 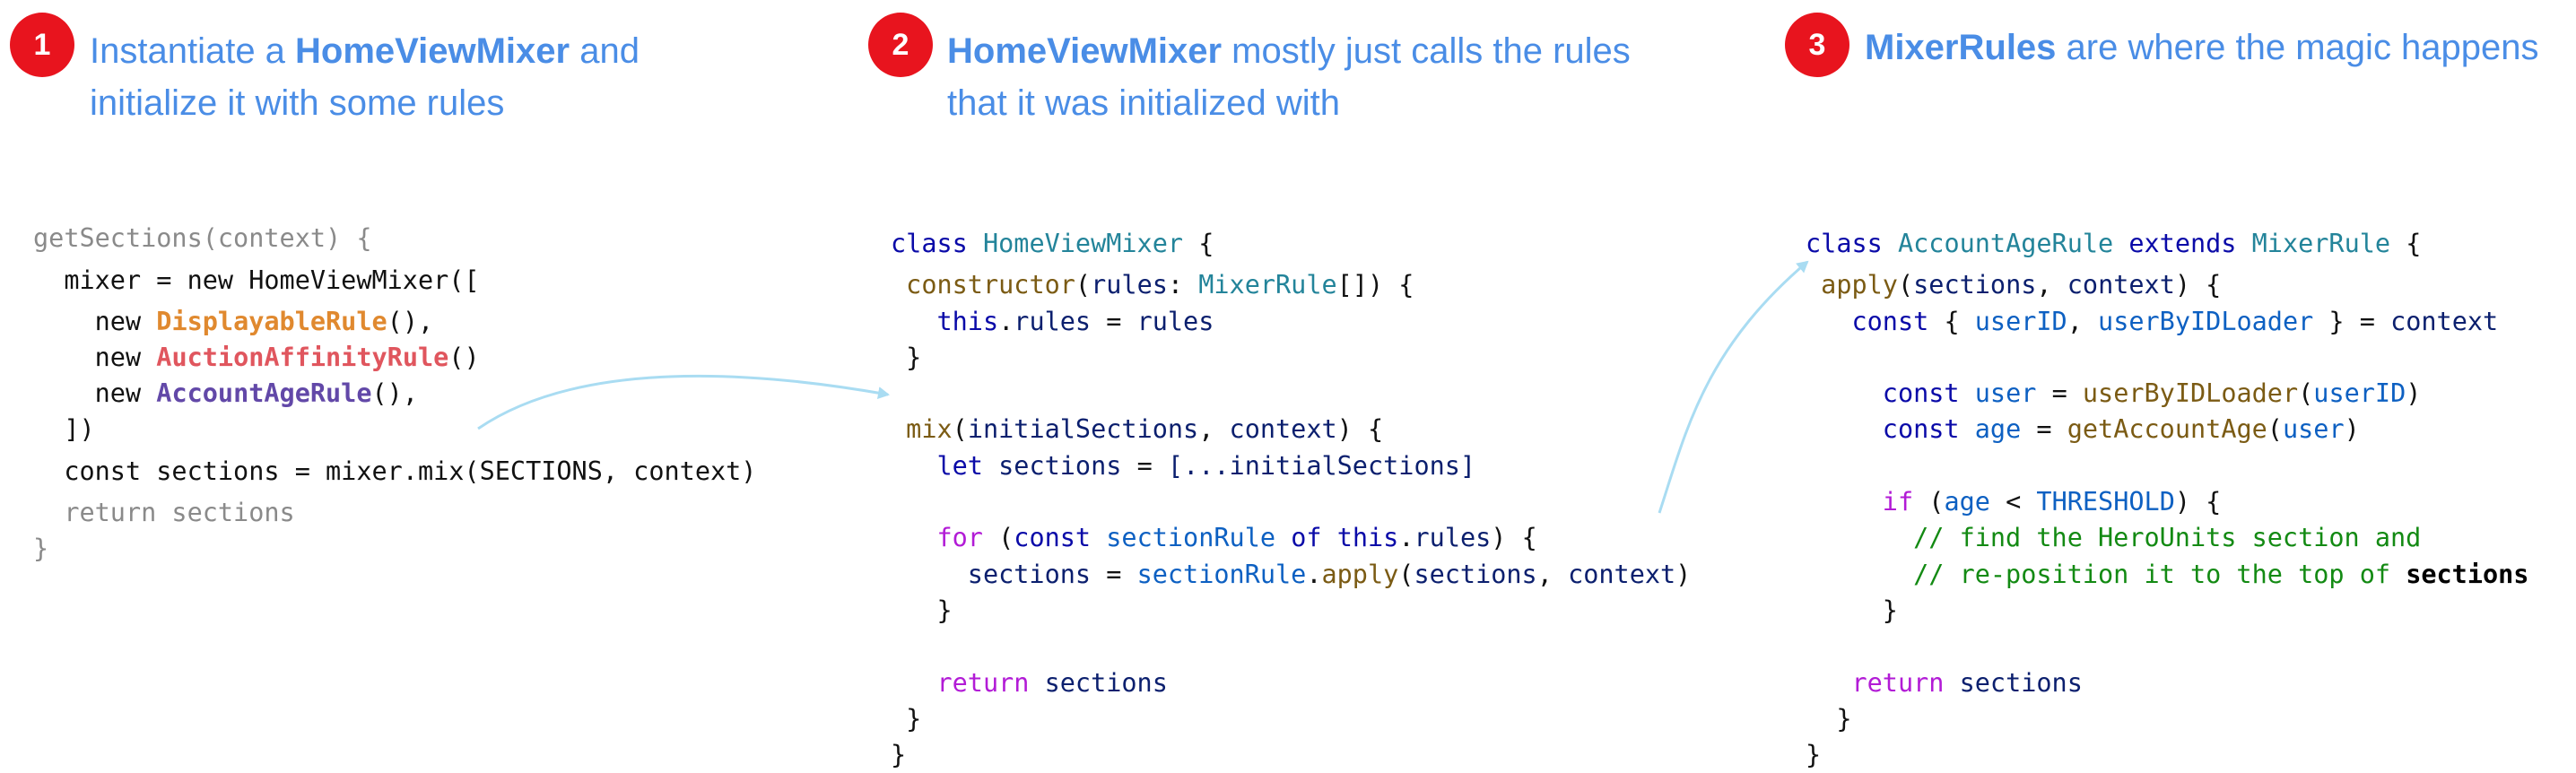 What do you see at coordinates (1733, 387) in the screenshot?
I see `arrow-apply-to-rule` at bounding box center [1733, 387].